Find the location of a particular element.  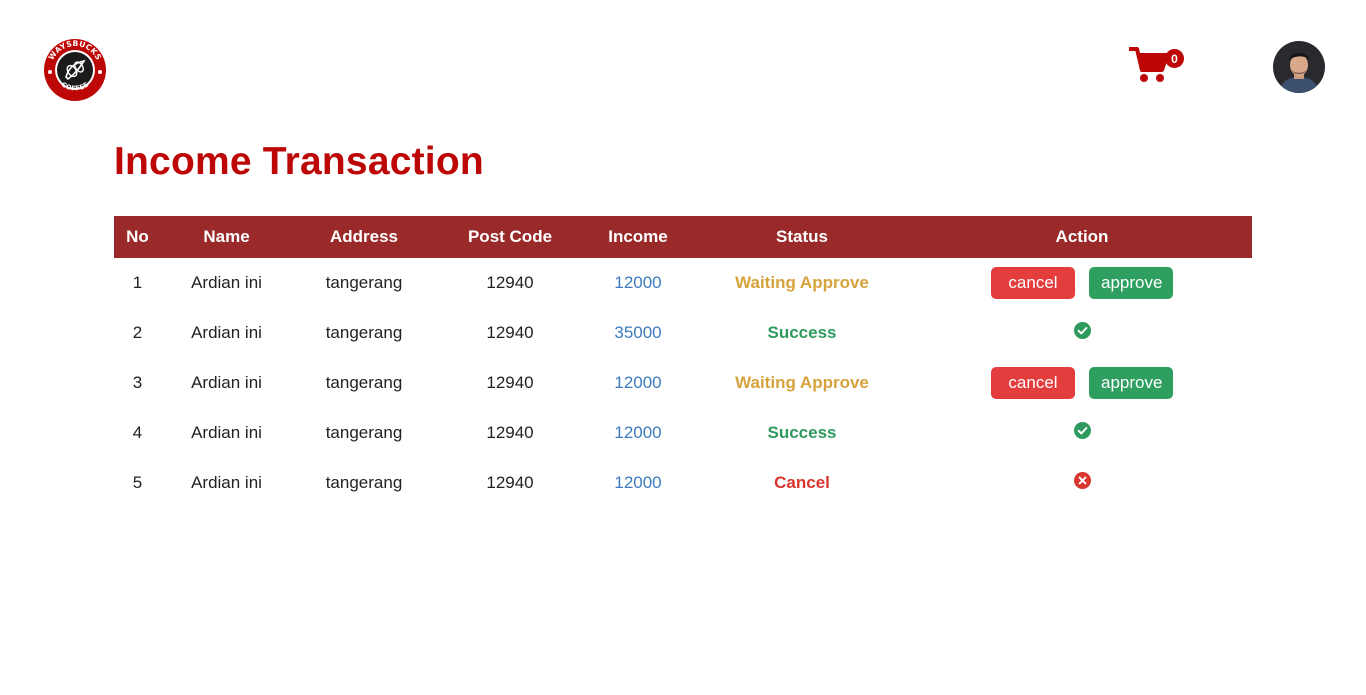

header-name: Name is located at coordinates (226, 236).